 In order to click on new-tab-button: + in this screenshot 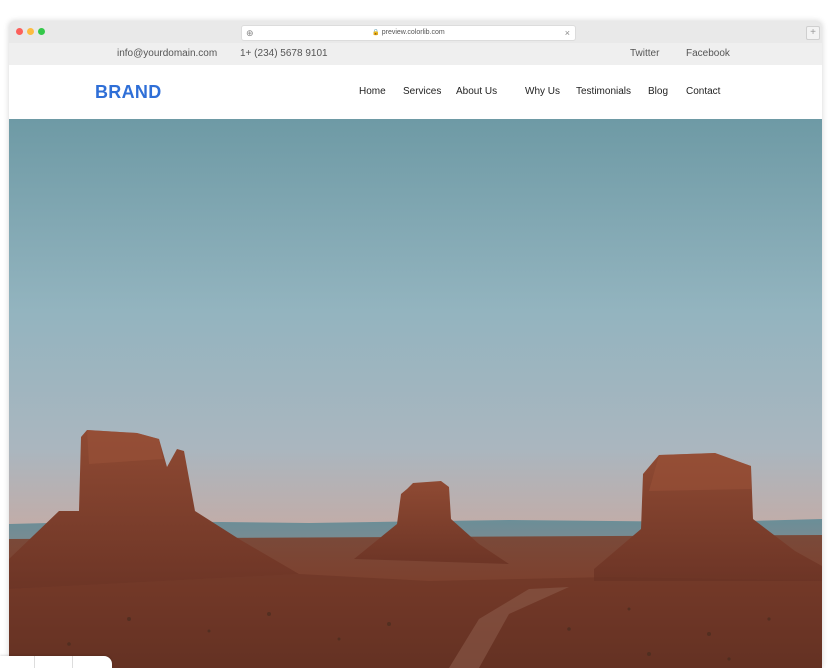, I will do `click(813, 33)`.